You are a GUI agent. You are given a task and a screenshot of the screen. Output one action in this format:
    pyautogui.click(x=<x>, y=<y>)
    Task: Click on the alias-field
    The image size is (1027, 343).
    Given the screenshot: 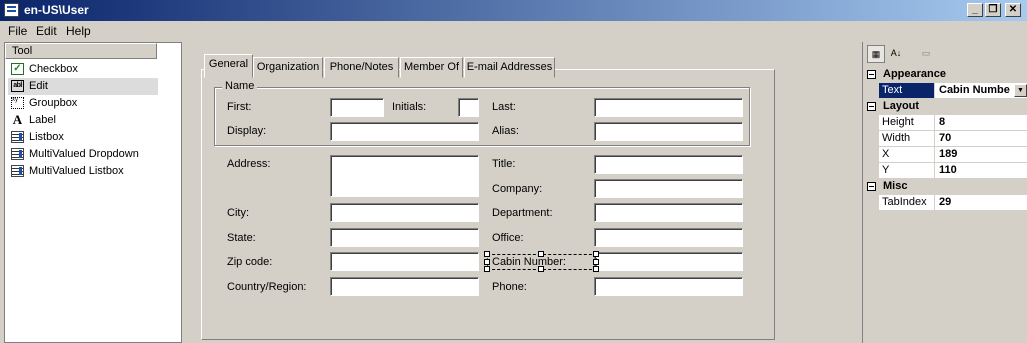 What is the action you would take?
    pyautogui.click(x=668, y=131)
    